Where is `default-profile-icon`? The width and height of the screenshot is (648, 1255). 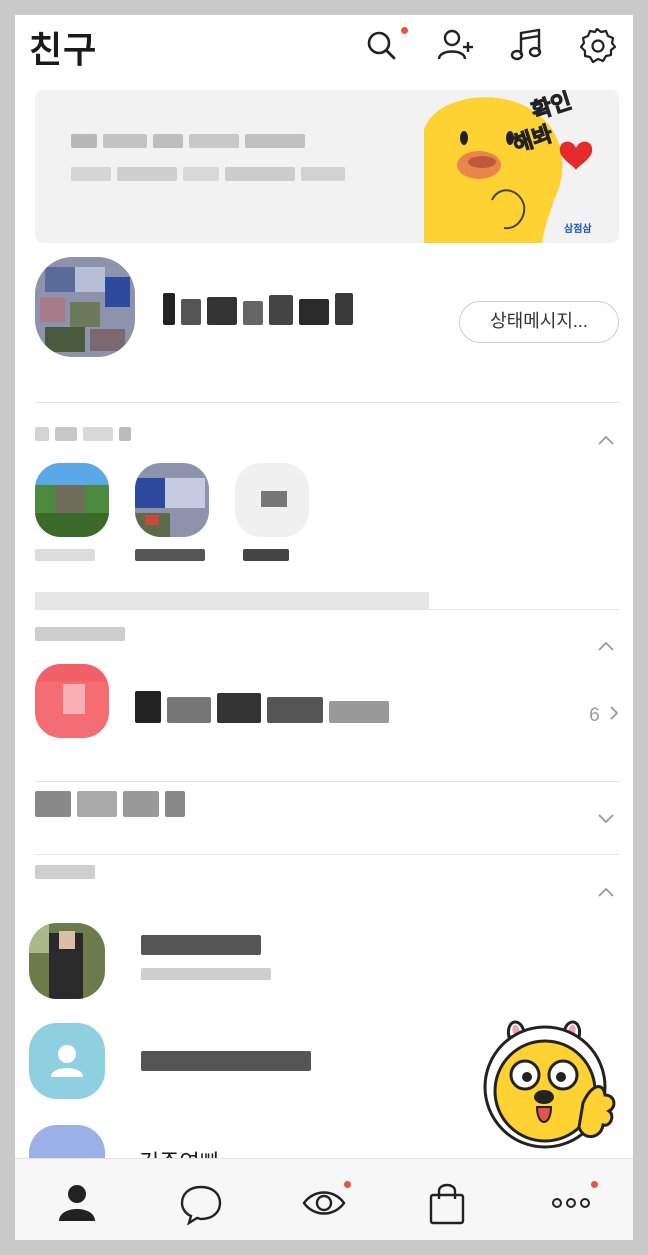
default-profile-icon is located at coordinates (67, 1061).